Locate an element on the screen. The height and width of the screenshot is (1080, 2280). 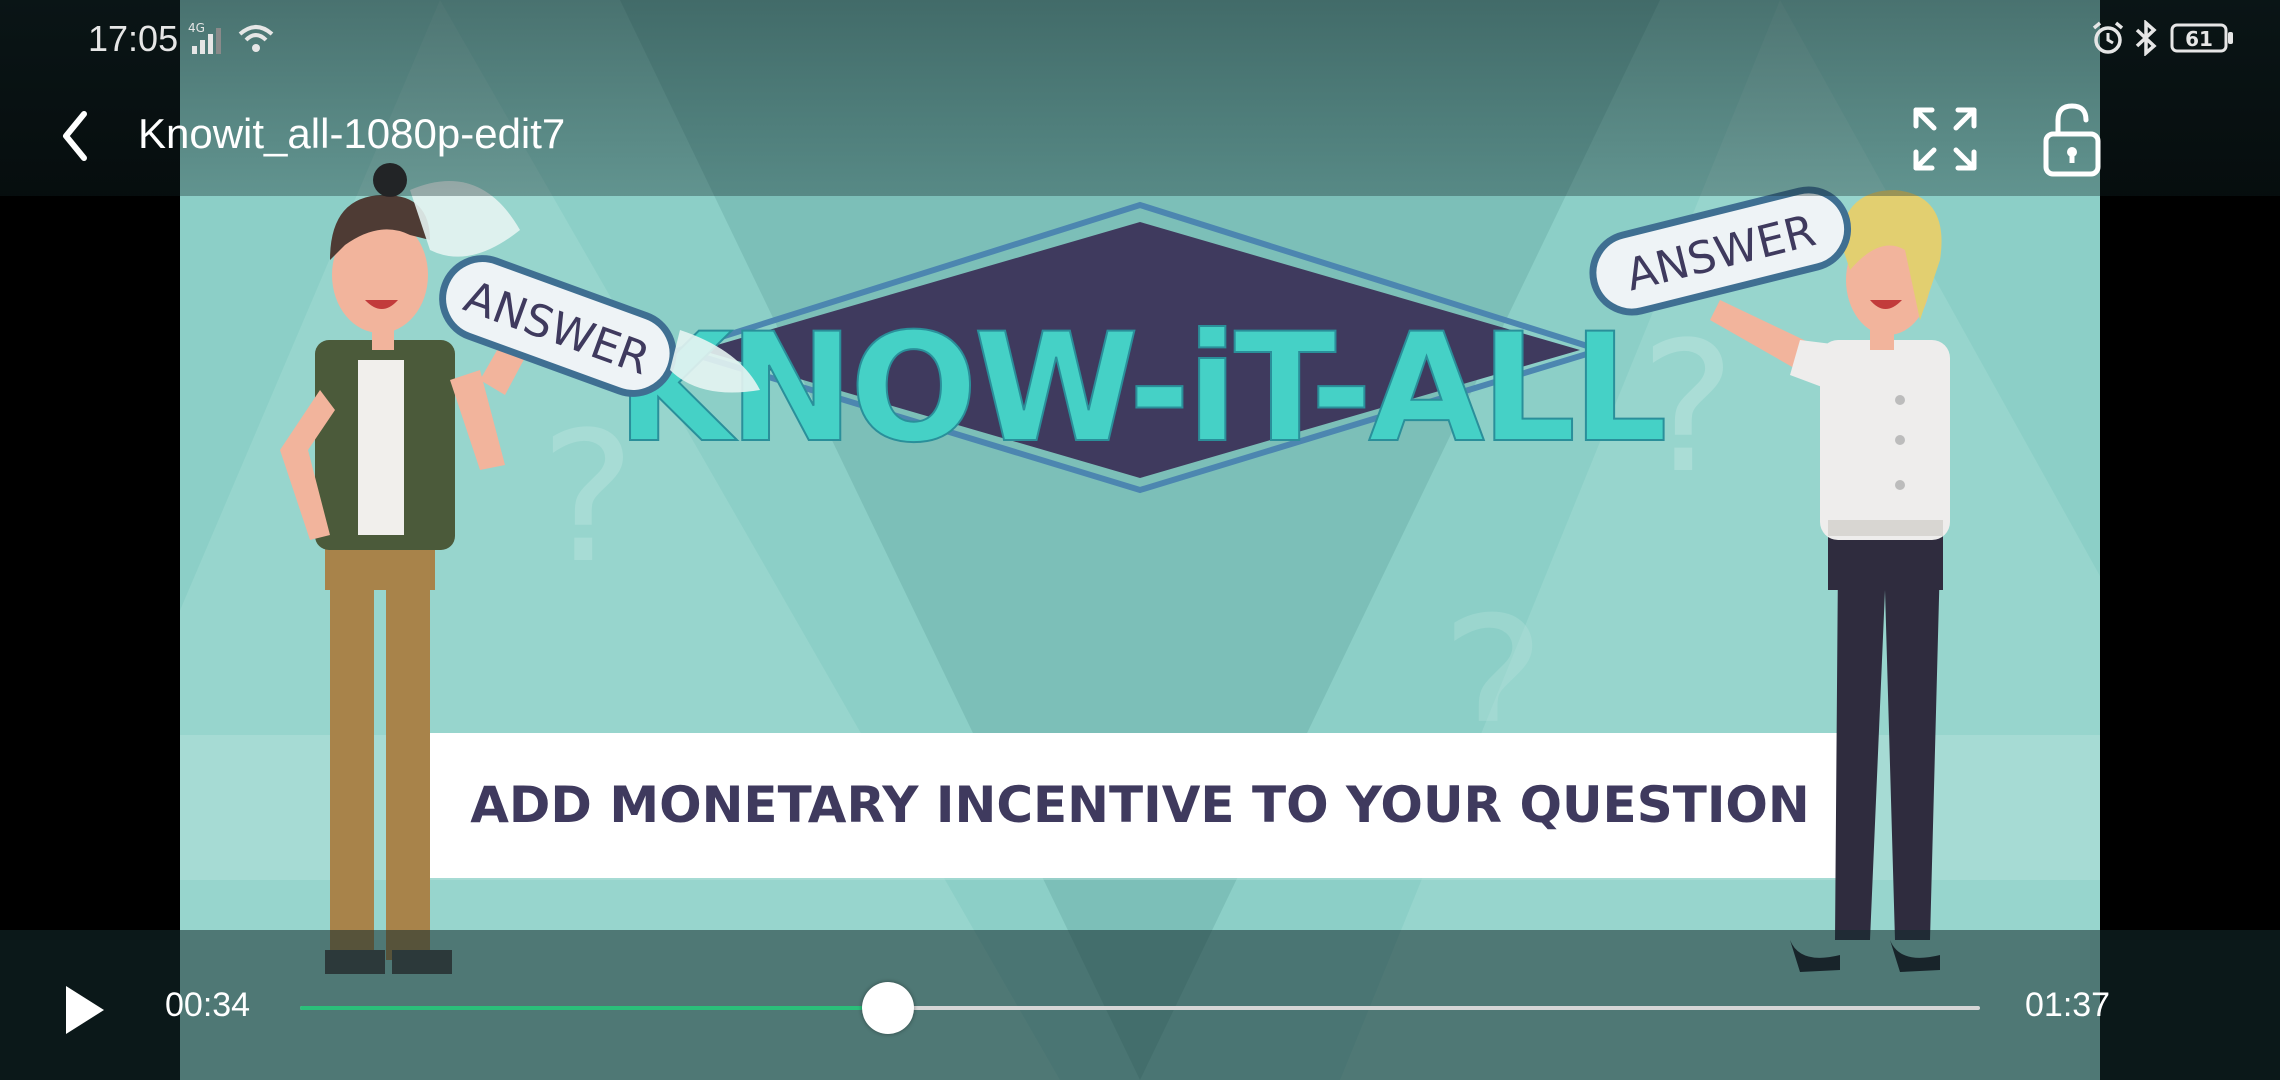
fullscreen-icon is located at coordinates (1945, 139).